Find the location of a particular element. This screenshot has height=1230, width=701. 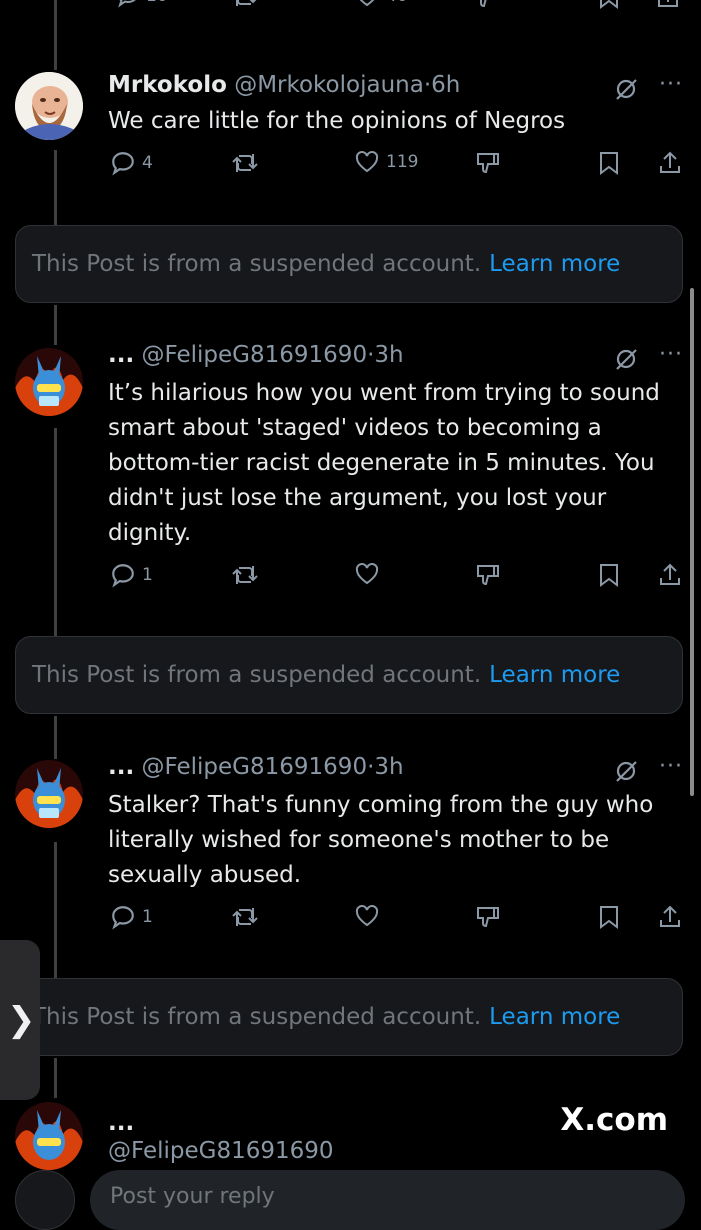

reply-placeholder: Post your reply is located at coordinates (192, 1196).